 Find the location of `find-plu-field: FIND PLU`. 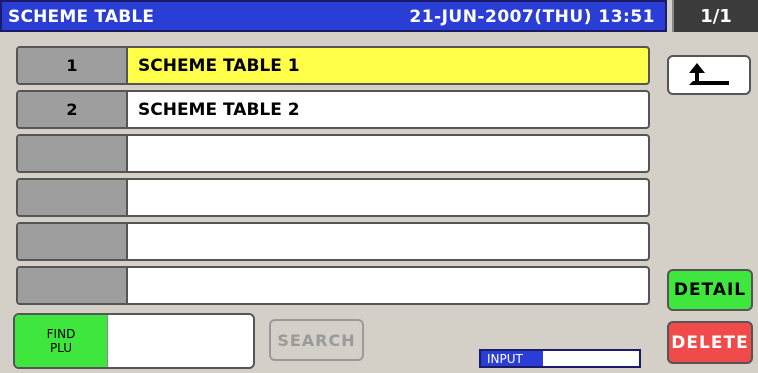

find-plu-field: FIND PLU is located at coordinates (134, 341).